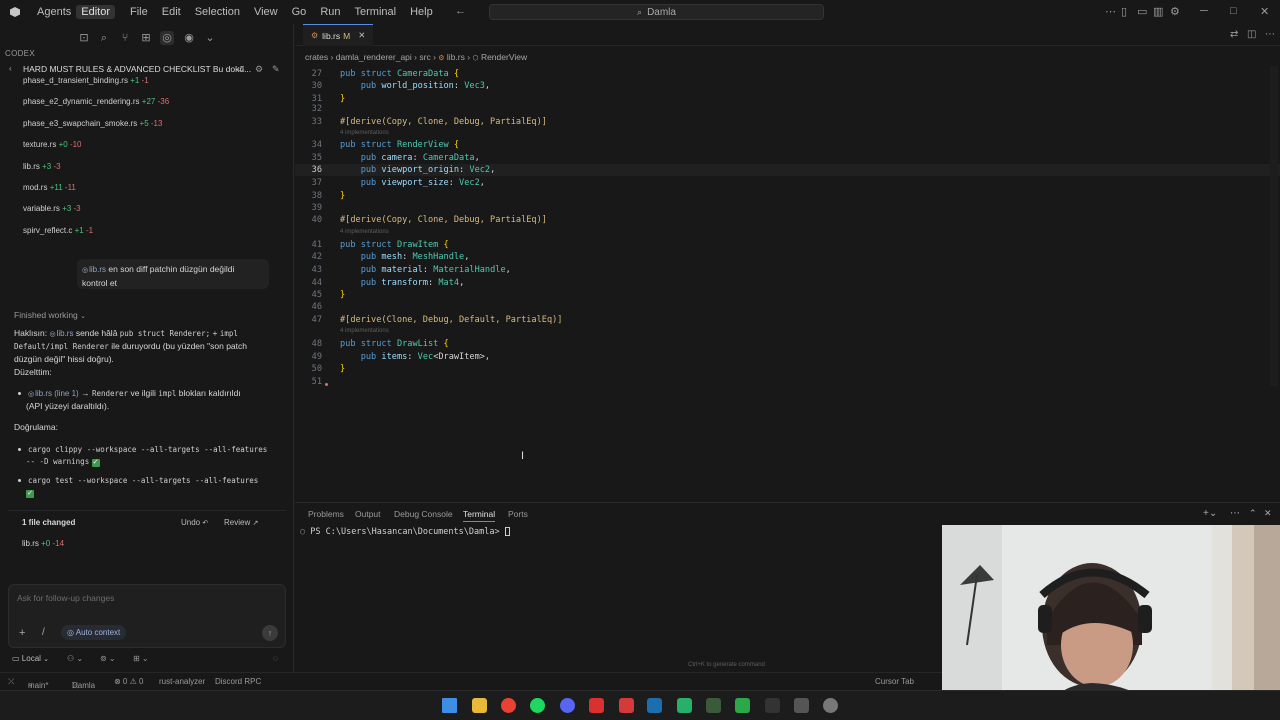 This screenshot has height=720, width=1280. Describe the element at coordinates (787, 208) in the screenshot. I see `code-line: 39` at that location.